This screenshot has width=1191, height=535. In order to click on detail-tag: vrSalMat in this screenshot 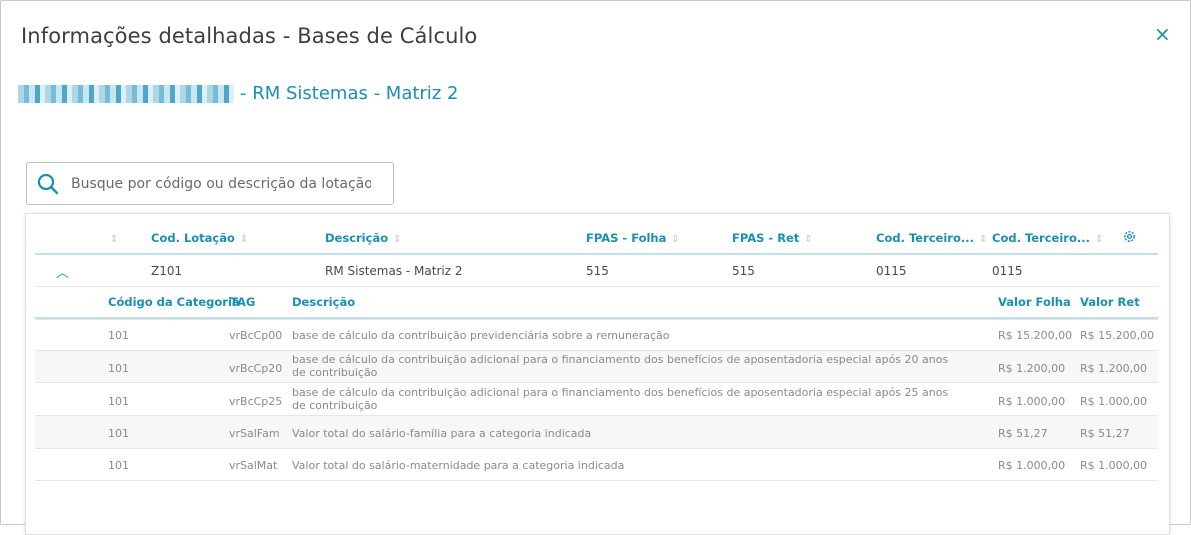, I will do `click(253, 465)`.